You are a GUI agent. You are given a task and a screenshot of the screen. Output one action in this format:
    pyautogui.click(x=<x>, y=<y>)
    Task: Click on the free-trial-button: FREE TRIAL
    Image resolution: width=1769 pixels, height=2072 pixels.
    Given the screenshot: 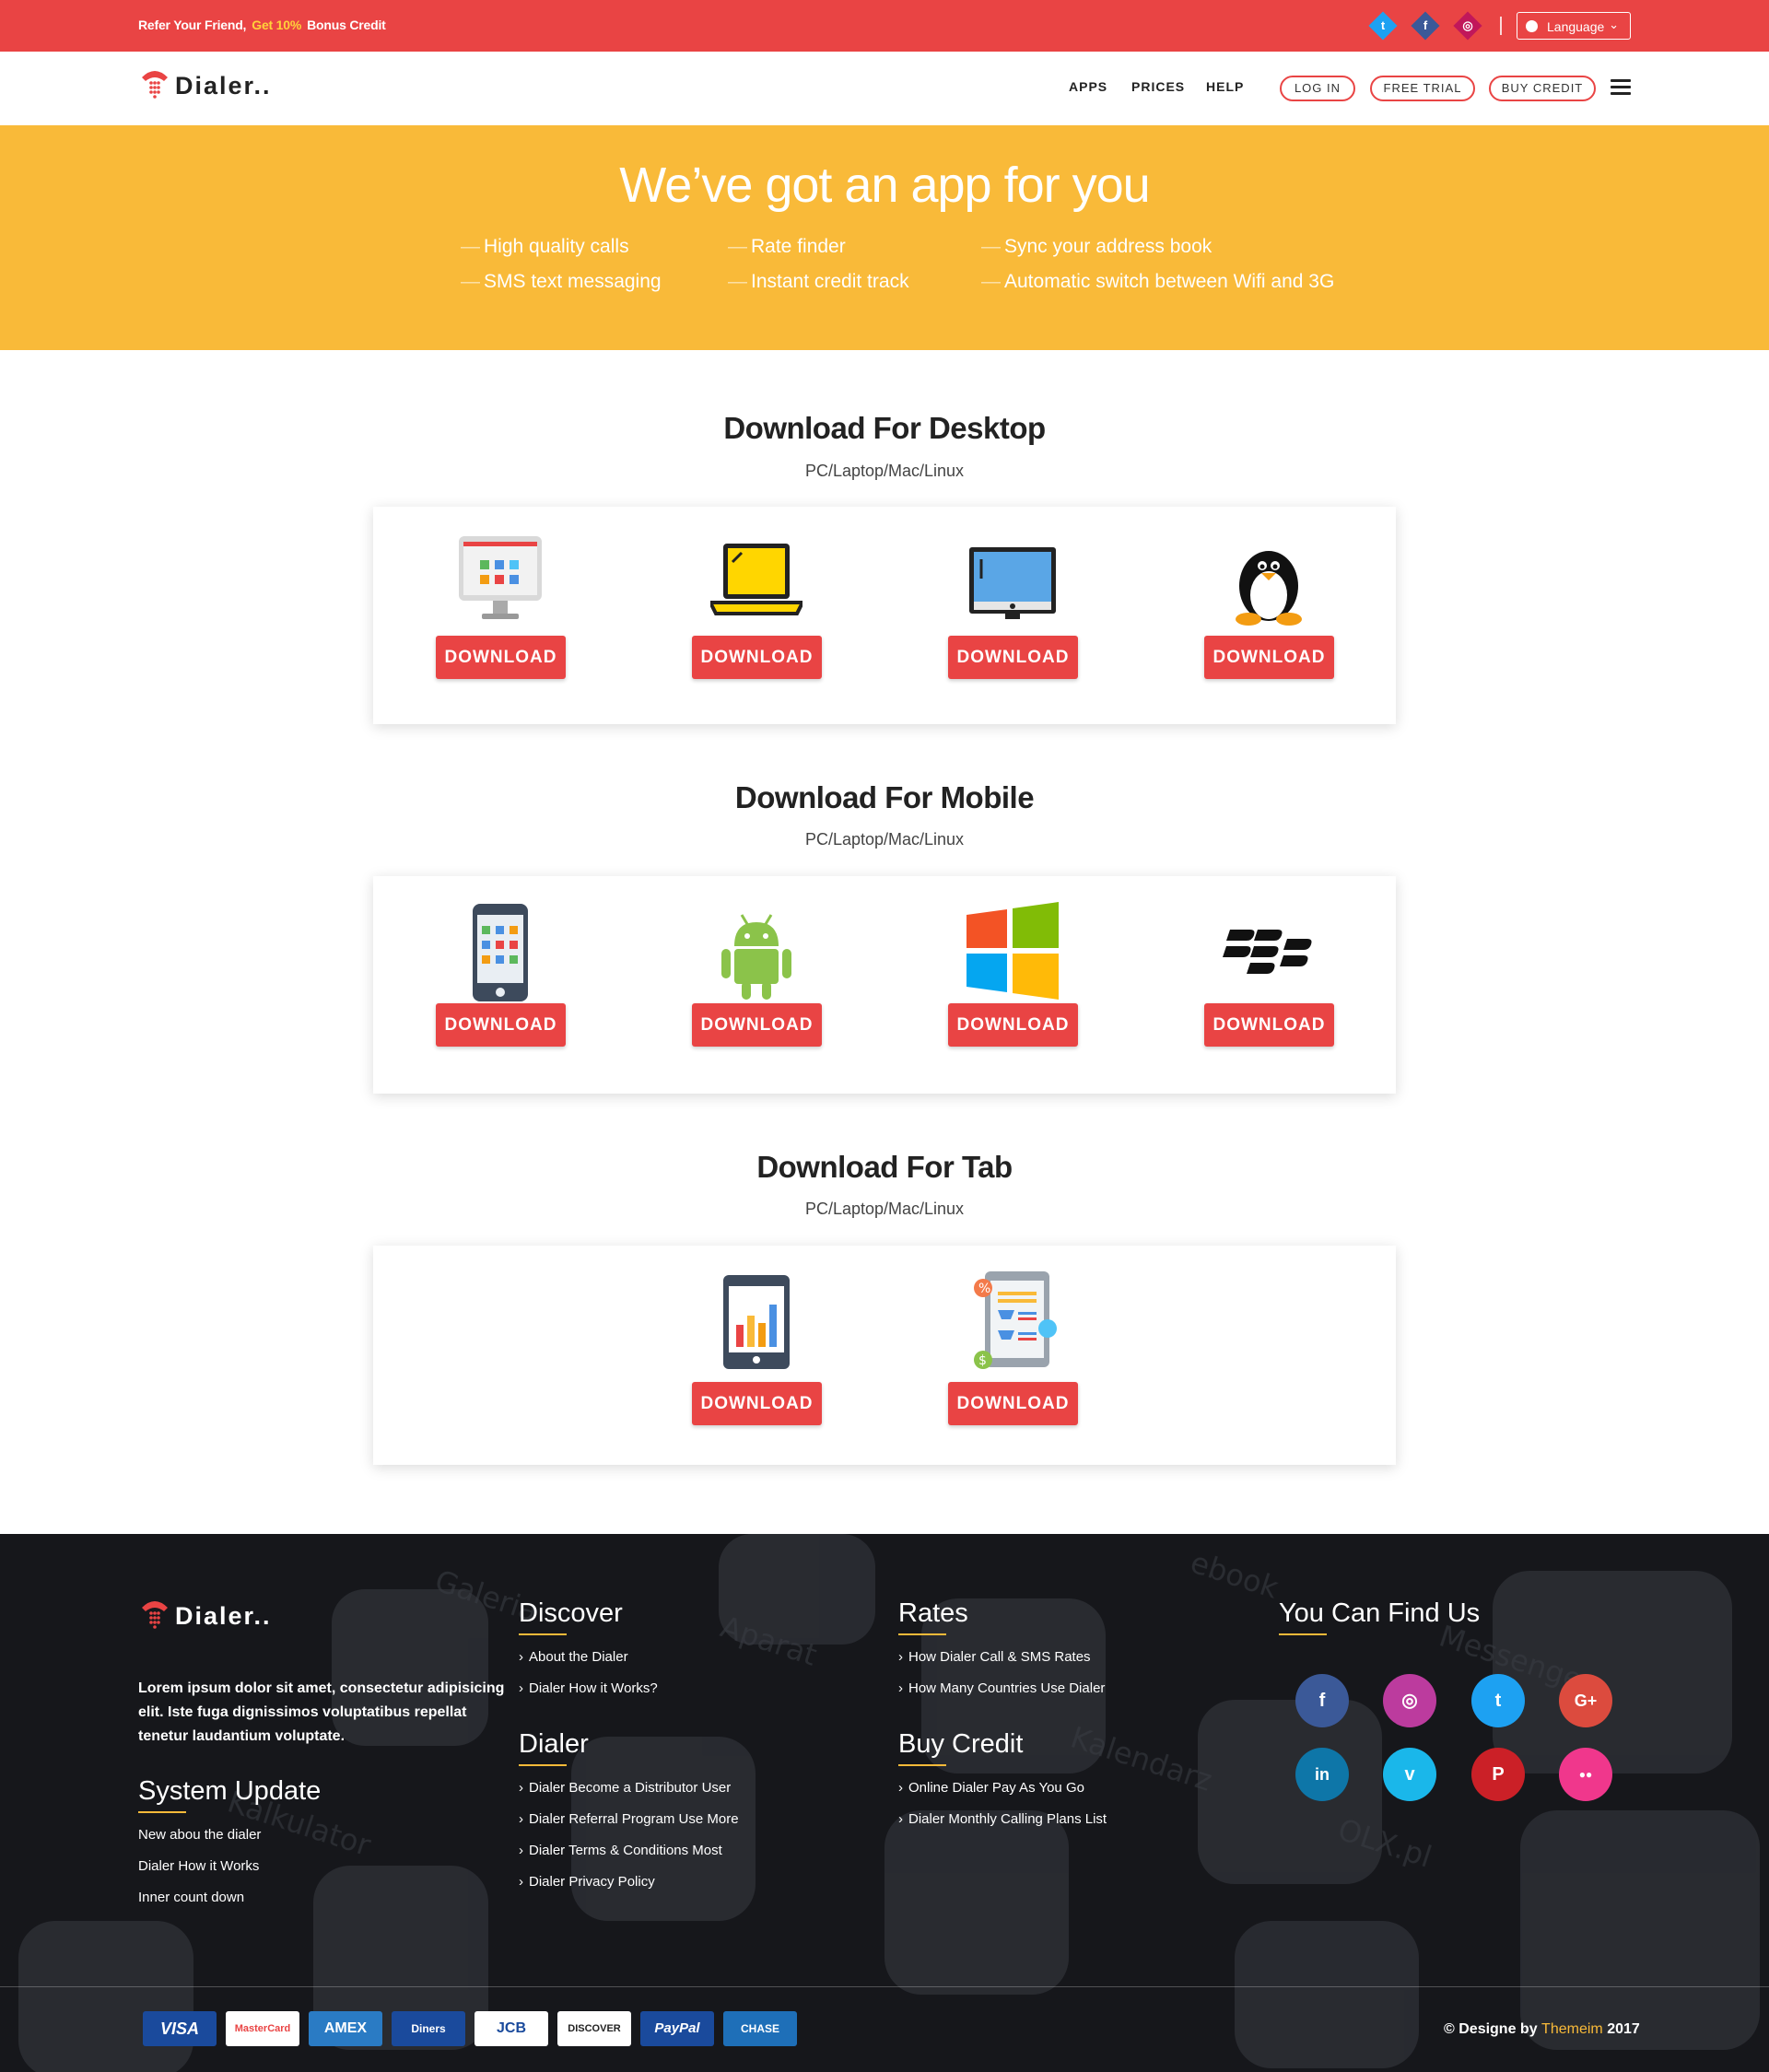 What is the action you would take?
    pyautogui.click(x=1422, y=88)
    